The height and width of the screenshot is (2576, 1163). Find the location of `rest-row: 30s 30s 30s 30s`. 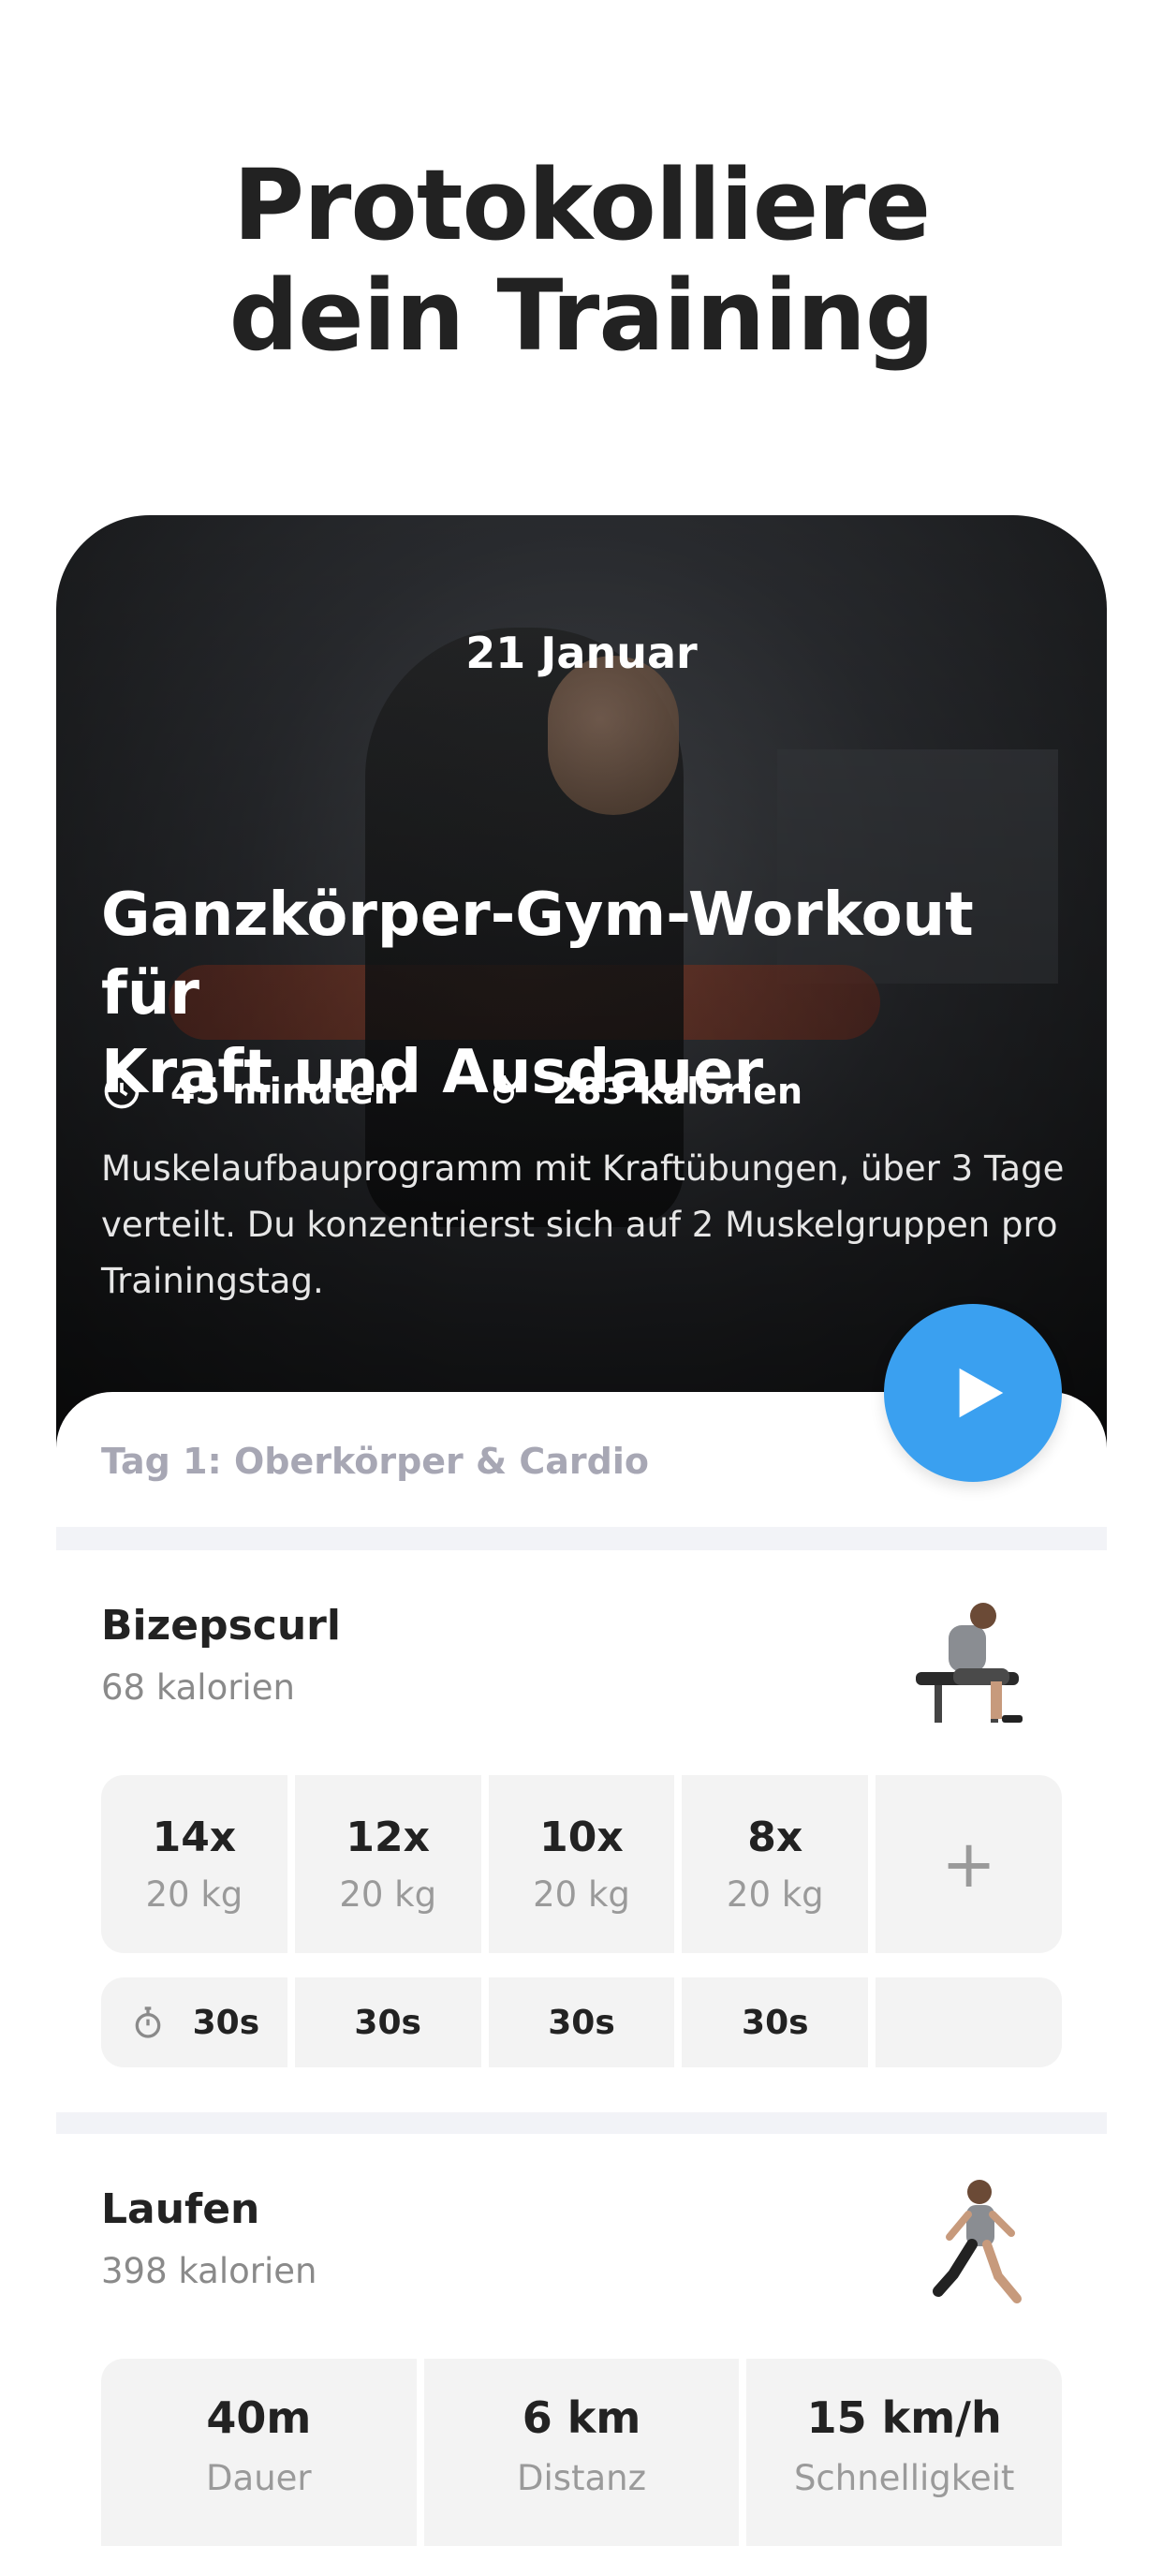

rest-row: 30s 30s 30s 30s is located at coordinates (581, 2022).